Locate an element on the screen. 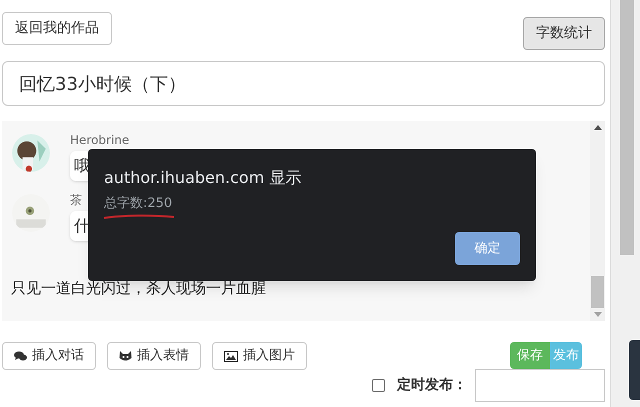 Image resolution: width=640 pixels, height=407 pixels. underline-mark is located at coordinates (139, 217).